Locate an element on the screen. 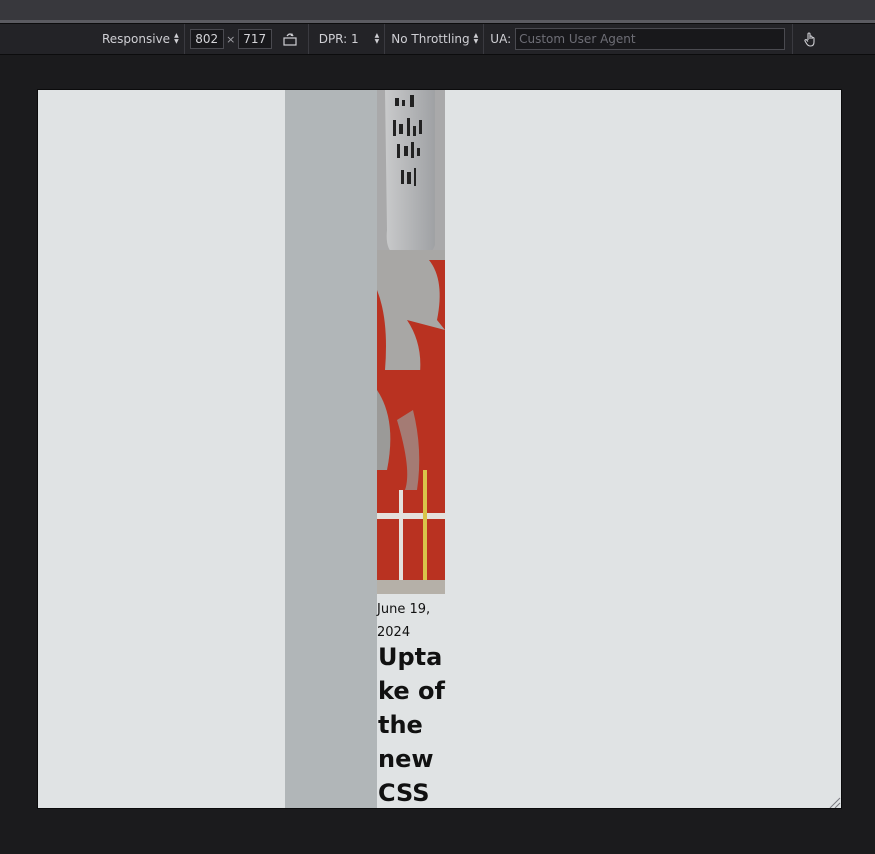 The width and height of the screenshot is (875, 854). browser-top-bar is located at coordinates (437, 11).